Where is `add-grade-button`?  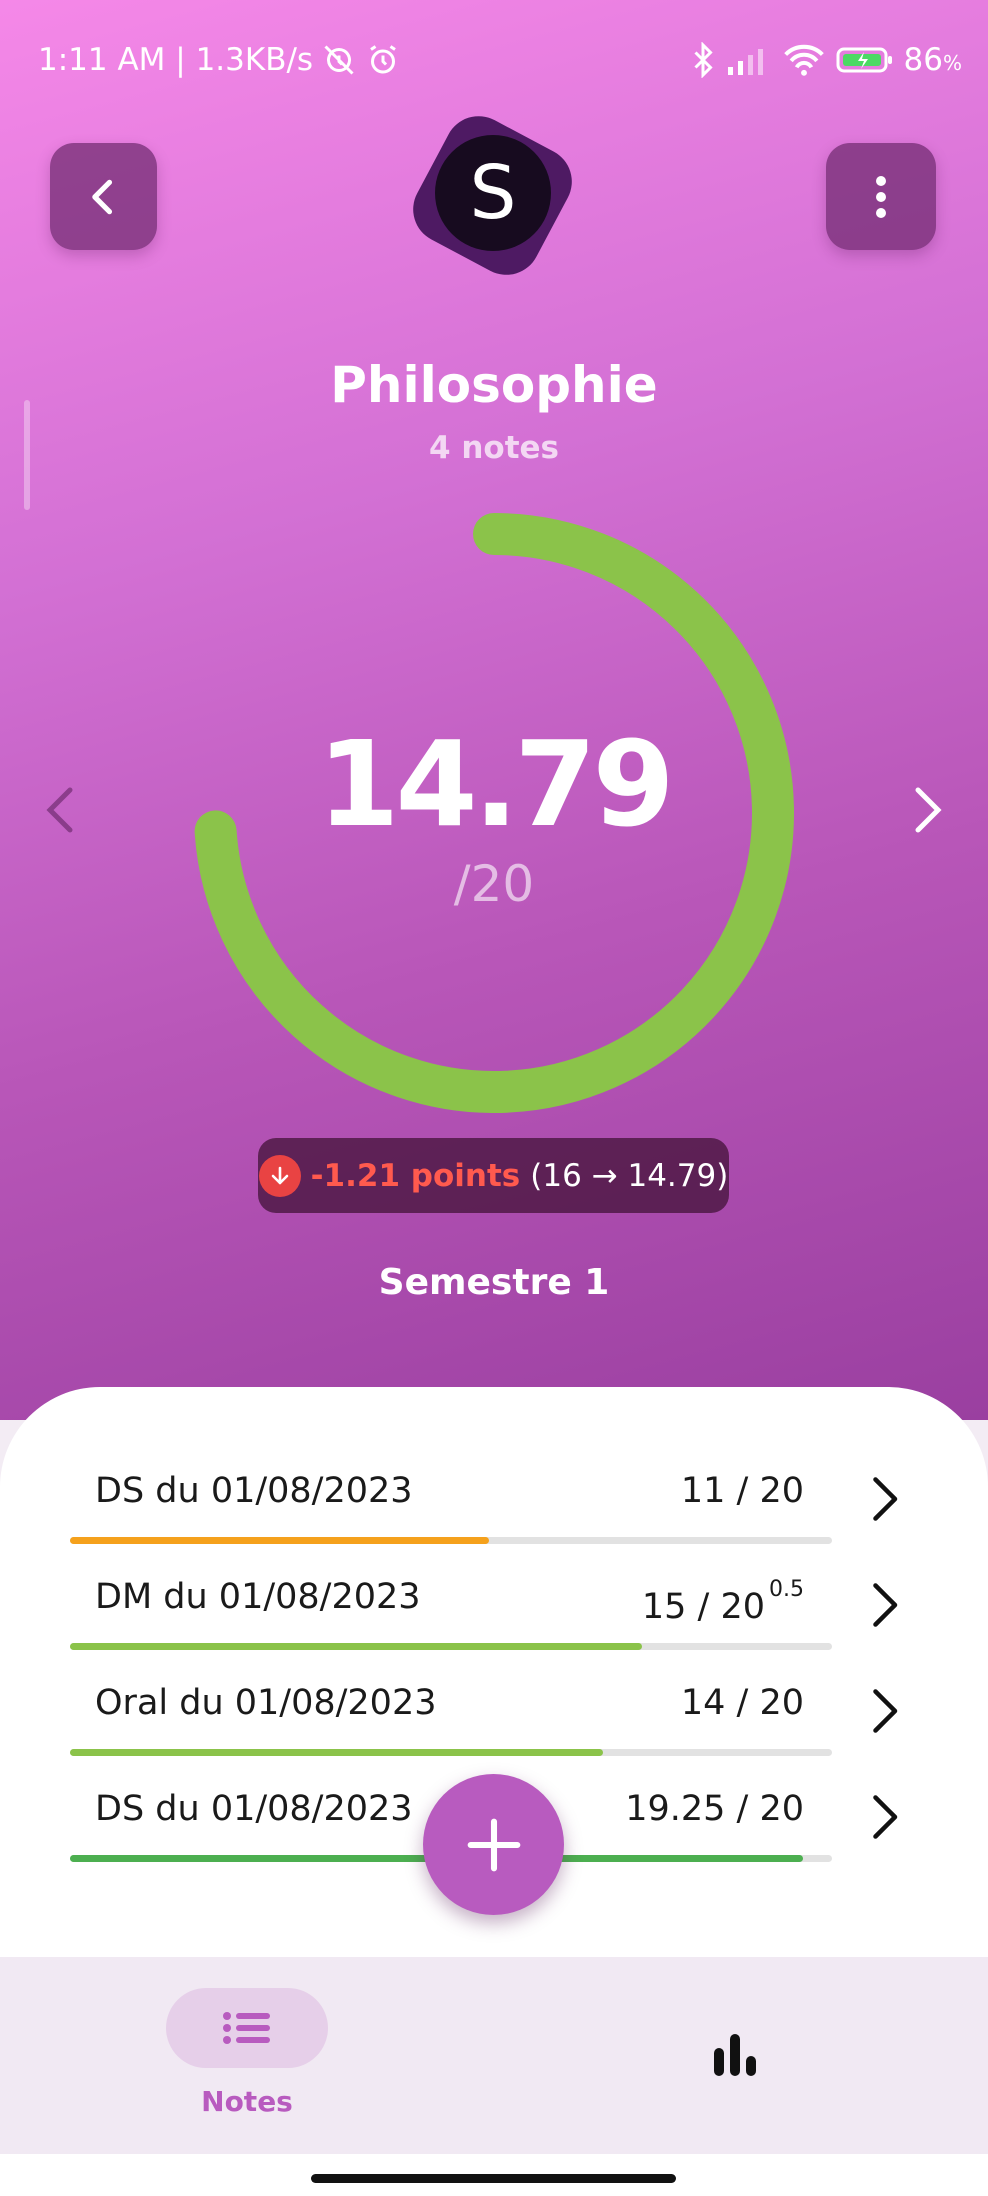 add-grade-button is located at coordinates (493, 1844).